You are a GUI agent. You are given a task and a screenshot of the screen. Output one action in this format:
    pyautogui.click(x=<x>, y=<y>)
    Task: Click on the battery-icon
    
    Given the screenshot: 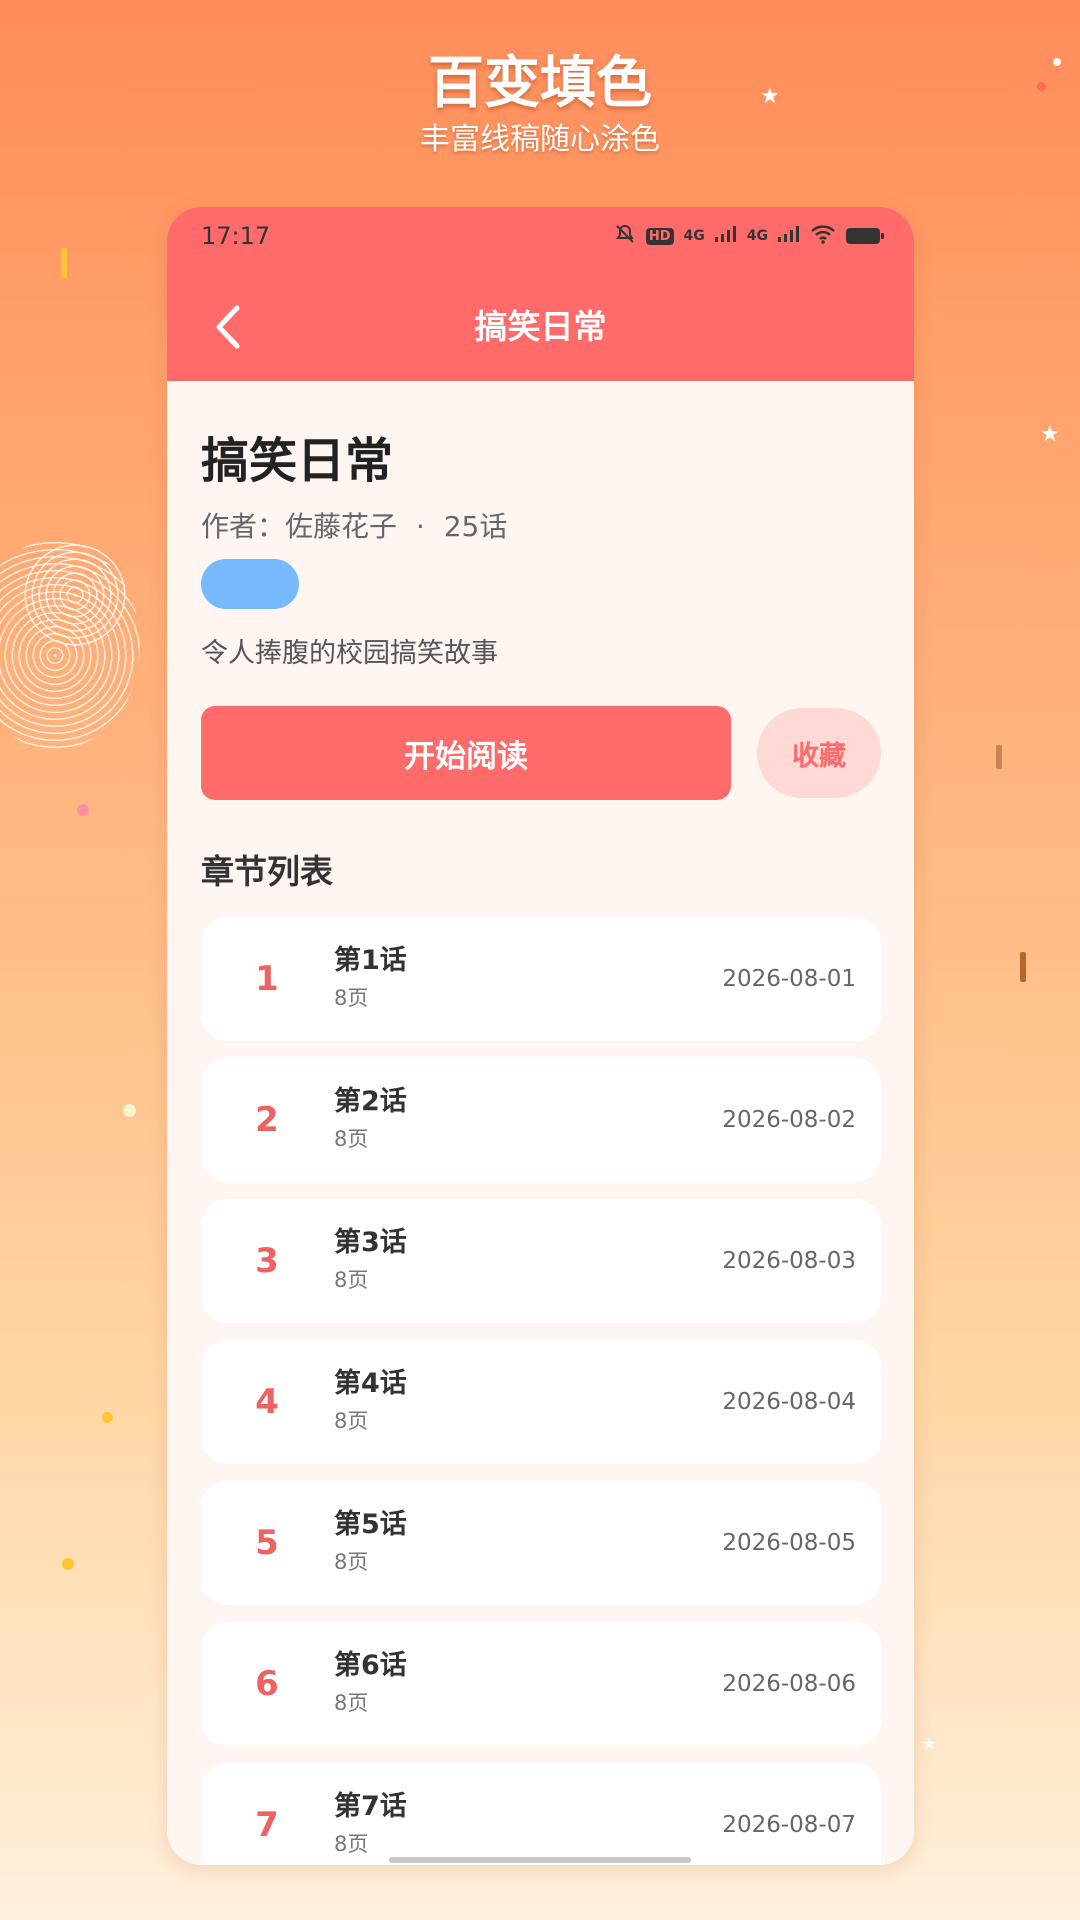 What is the action you would take?
    pyautogui.click(x=865, y=236)
    